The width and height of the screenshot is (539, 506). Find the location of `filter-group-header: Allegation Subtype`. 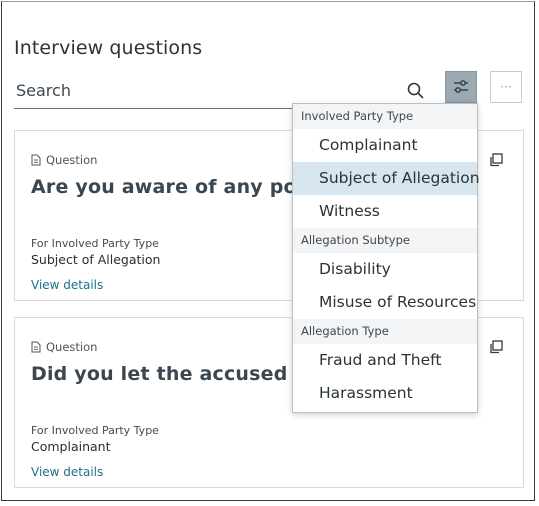

filter-group-header: Allegation Subtype is located at coordinates (385, 240).